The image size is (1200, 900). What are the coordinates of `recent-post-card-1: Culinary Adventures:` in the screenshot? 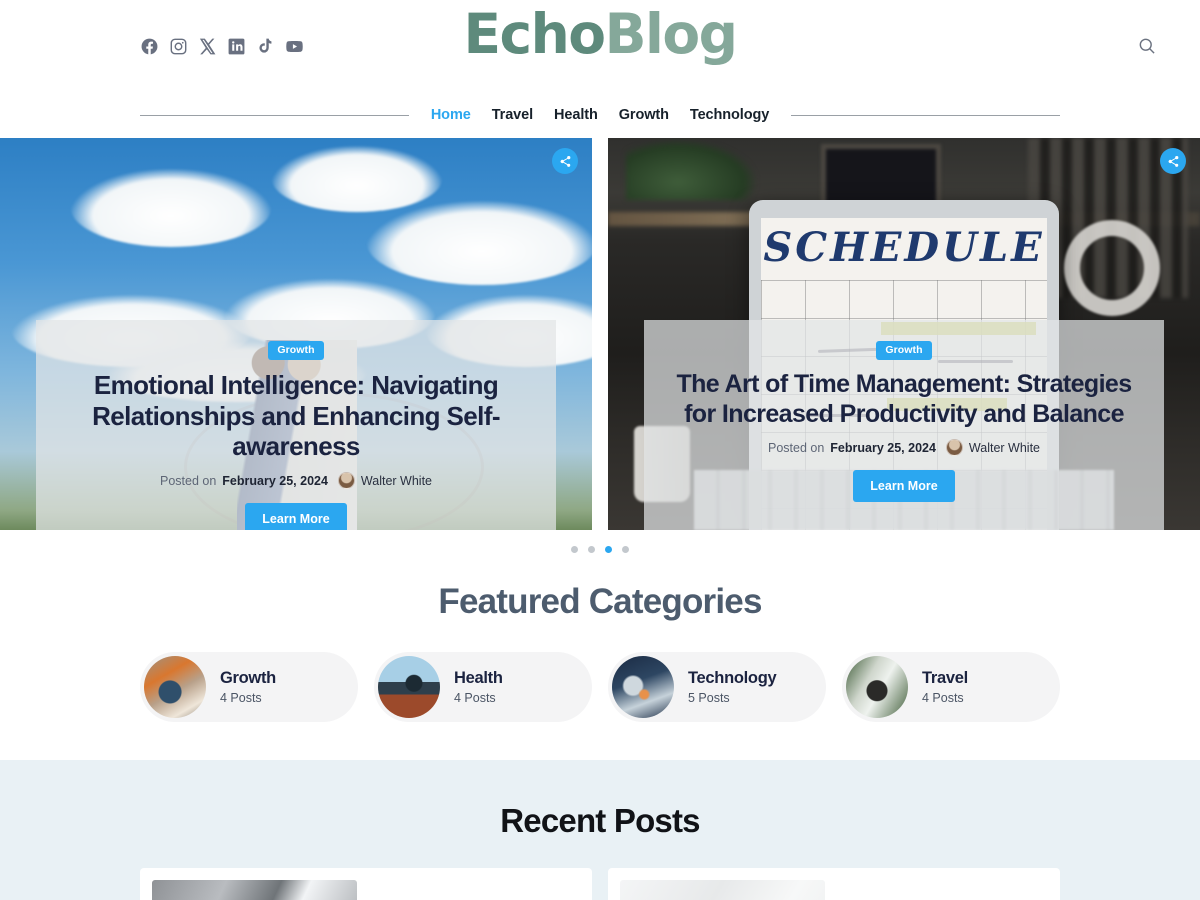 It's located at (366, 884).